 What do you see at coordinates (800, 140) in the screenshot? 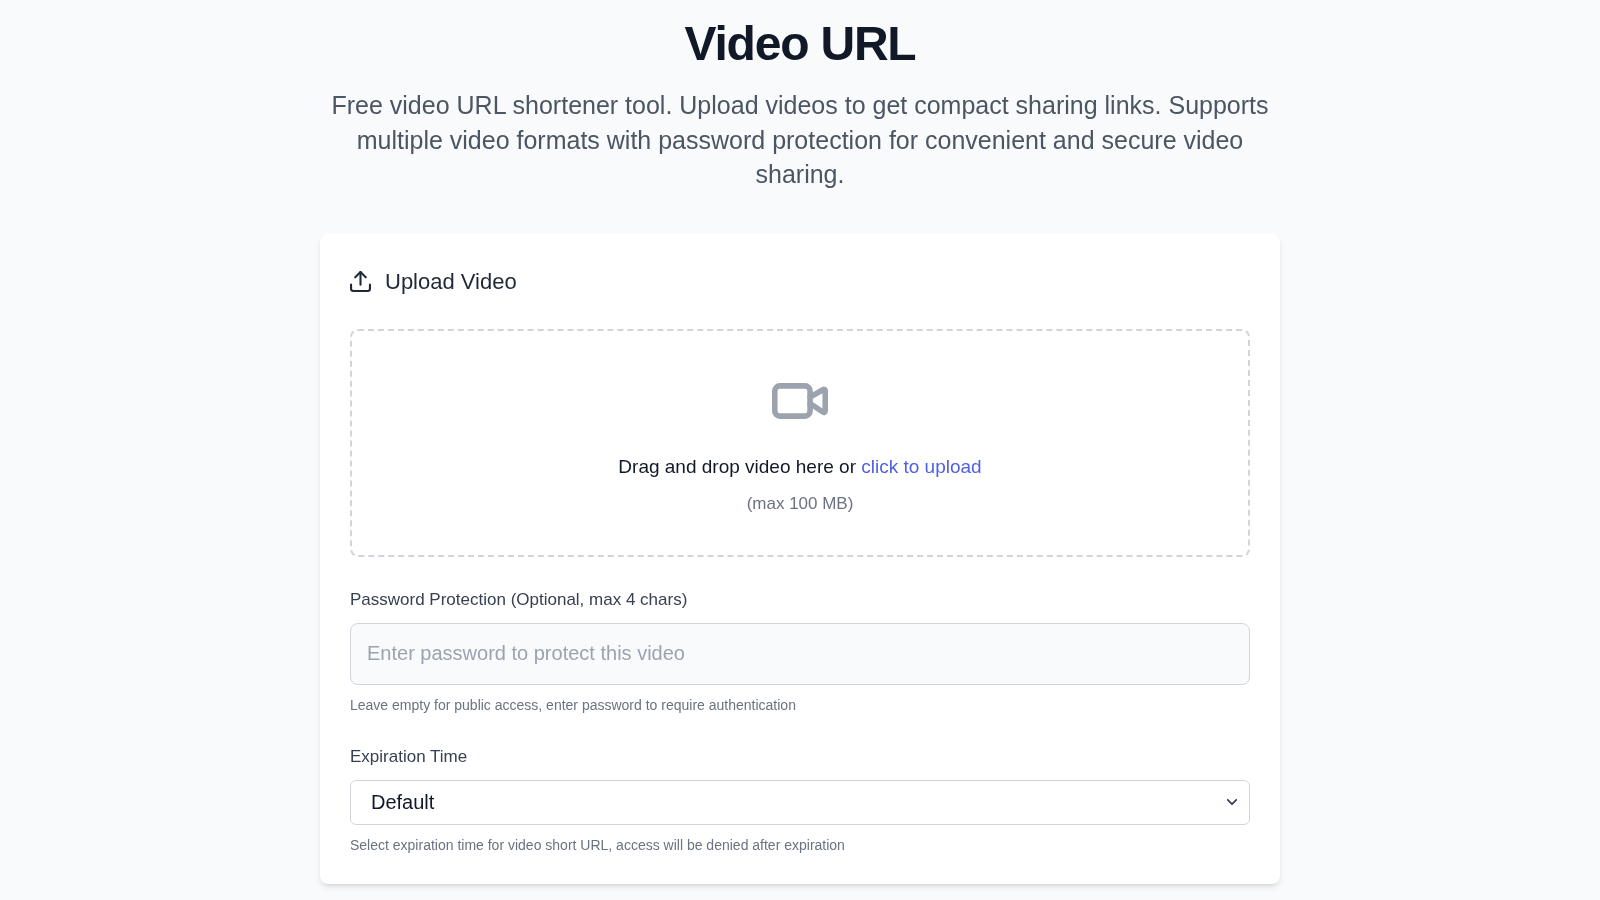
I see `page-description: Free video URL shortener tool. Upload videos to get compact sharing links. Supports multiple video formats with password protection for convenient and secure video sharing.` at bounding box center [800, 140].